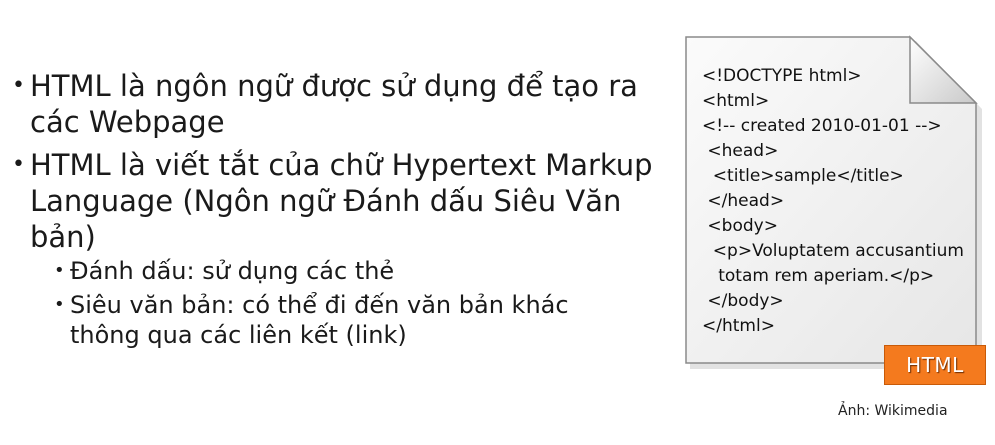 The width and height of the screenshot is (995, 445). Describe the element at coordinates (740, 226) in the screenshot. I see `code-line: <body>` at that location.